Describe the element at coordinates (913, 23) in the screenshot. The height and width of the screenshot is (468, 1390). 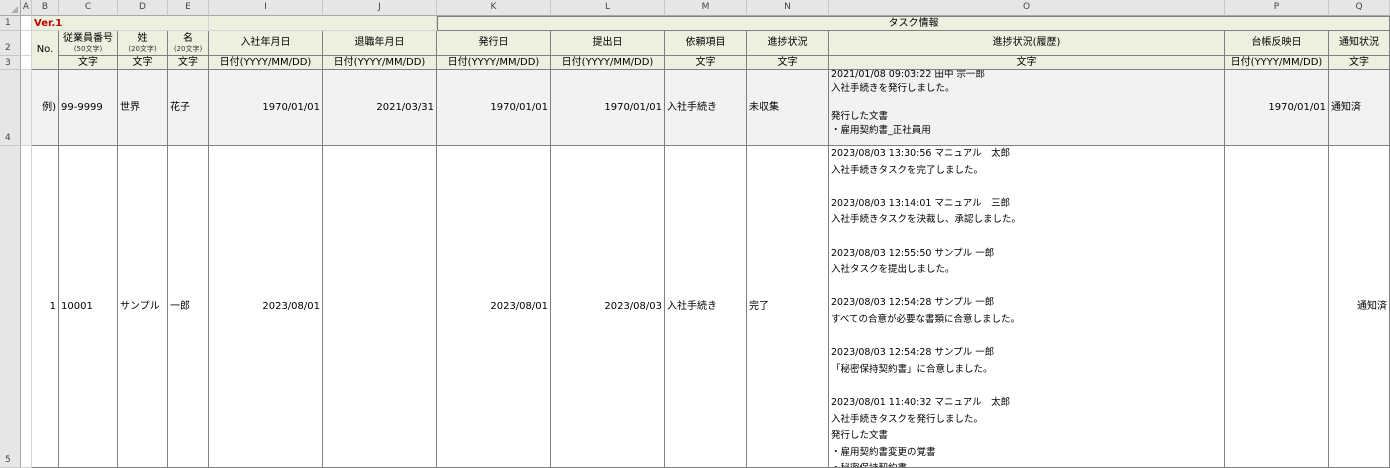
I see `task-info-group-header: タスク情報` at that location.